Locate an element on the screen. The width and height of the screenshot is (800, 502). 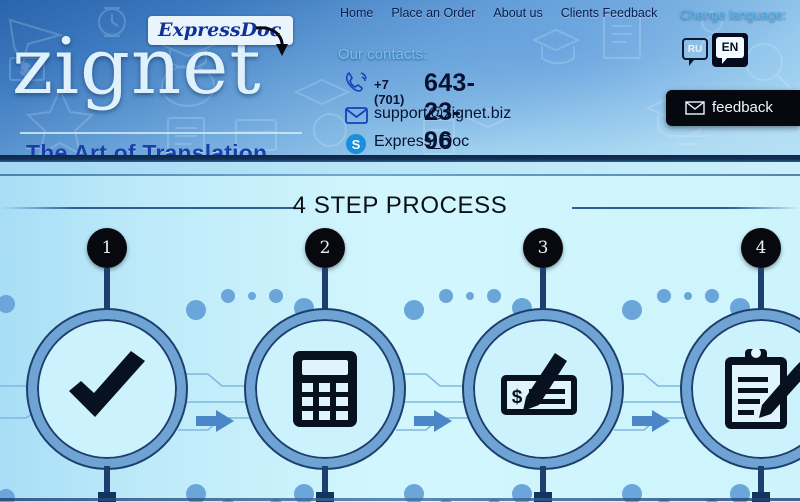
phone-prefix: +7 (701) is located at coordinates (389, 92).